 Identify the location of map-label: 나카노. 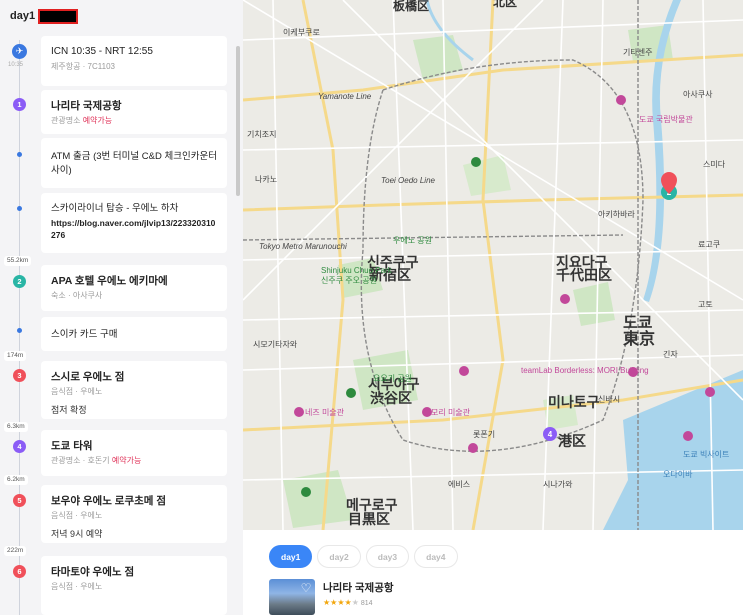
(266, 179).